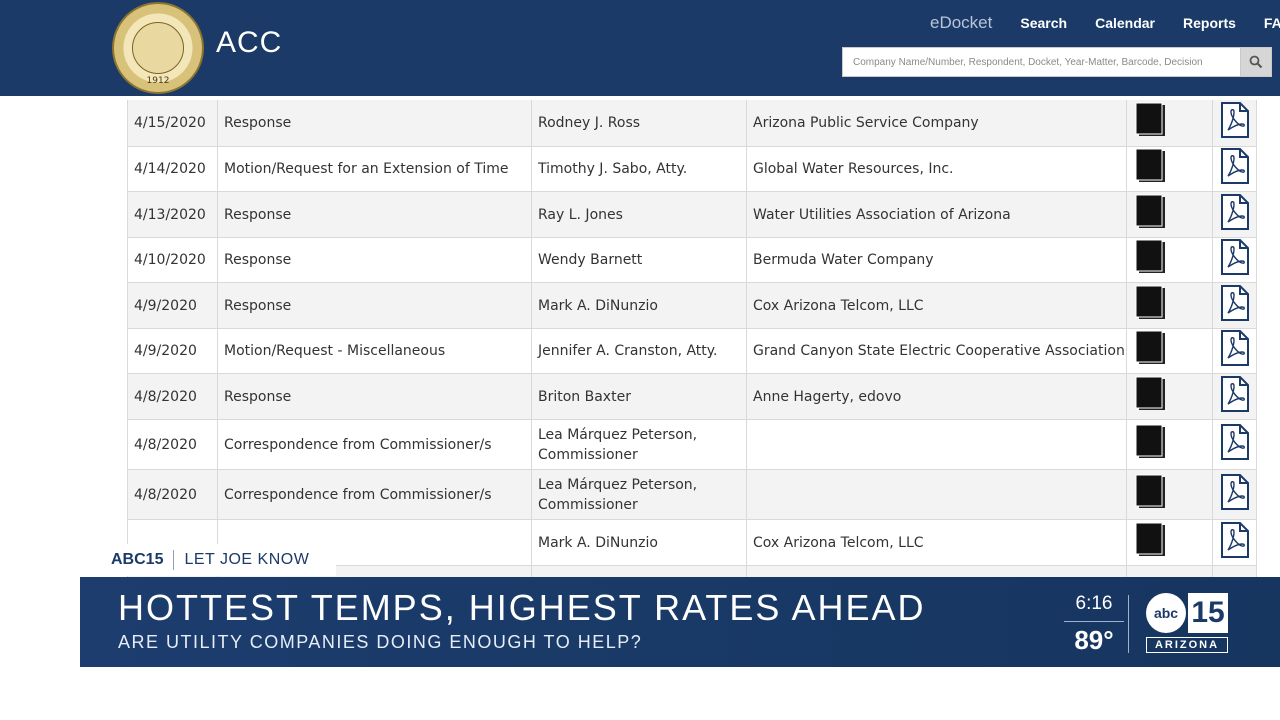 This screenshot has width=1280, height=720. Describe the element at coordinates (172, 169) in the screenshot. I see `filing-date: 4/14/2020` at that location.